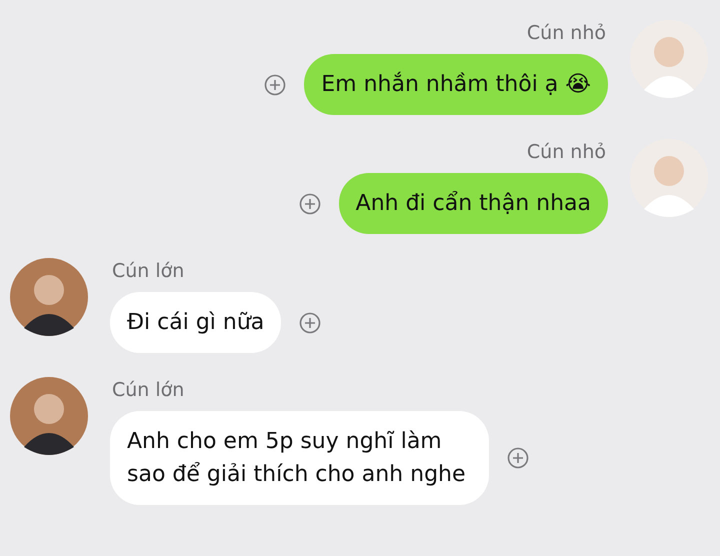 Image resolution: width=720 pixels, height=556 pixels. Describe the element at coordinates (456, 84) in the screenshot. I see `message-bubble: Em nhắn nhầm thôi ạ 😭` at that location.